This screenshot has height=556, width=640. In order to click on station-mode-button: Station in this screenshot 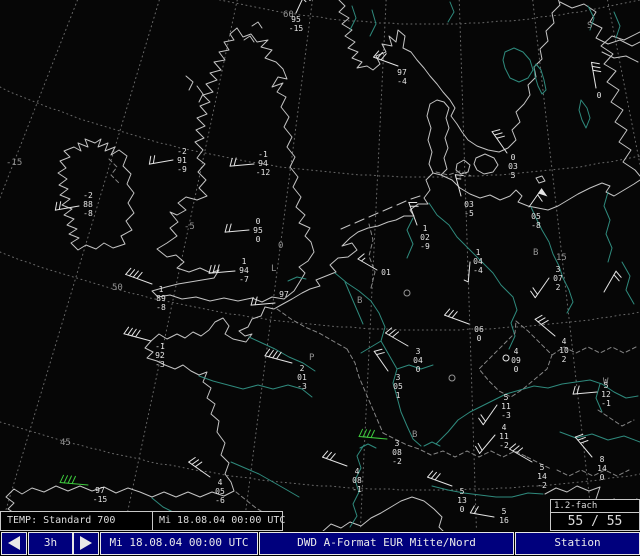, I will do `click(577, 543)`.